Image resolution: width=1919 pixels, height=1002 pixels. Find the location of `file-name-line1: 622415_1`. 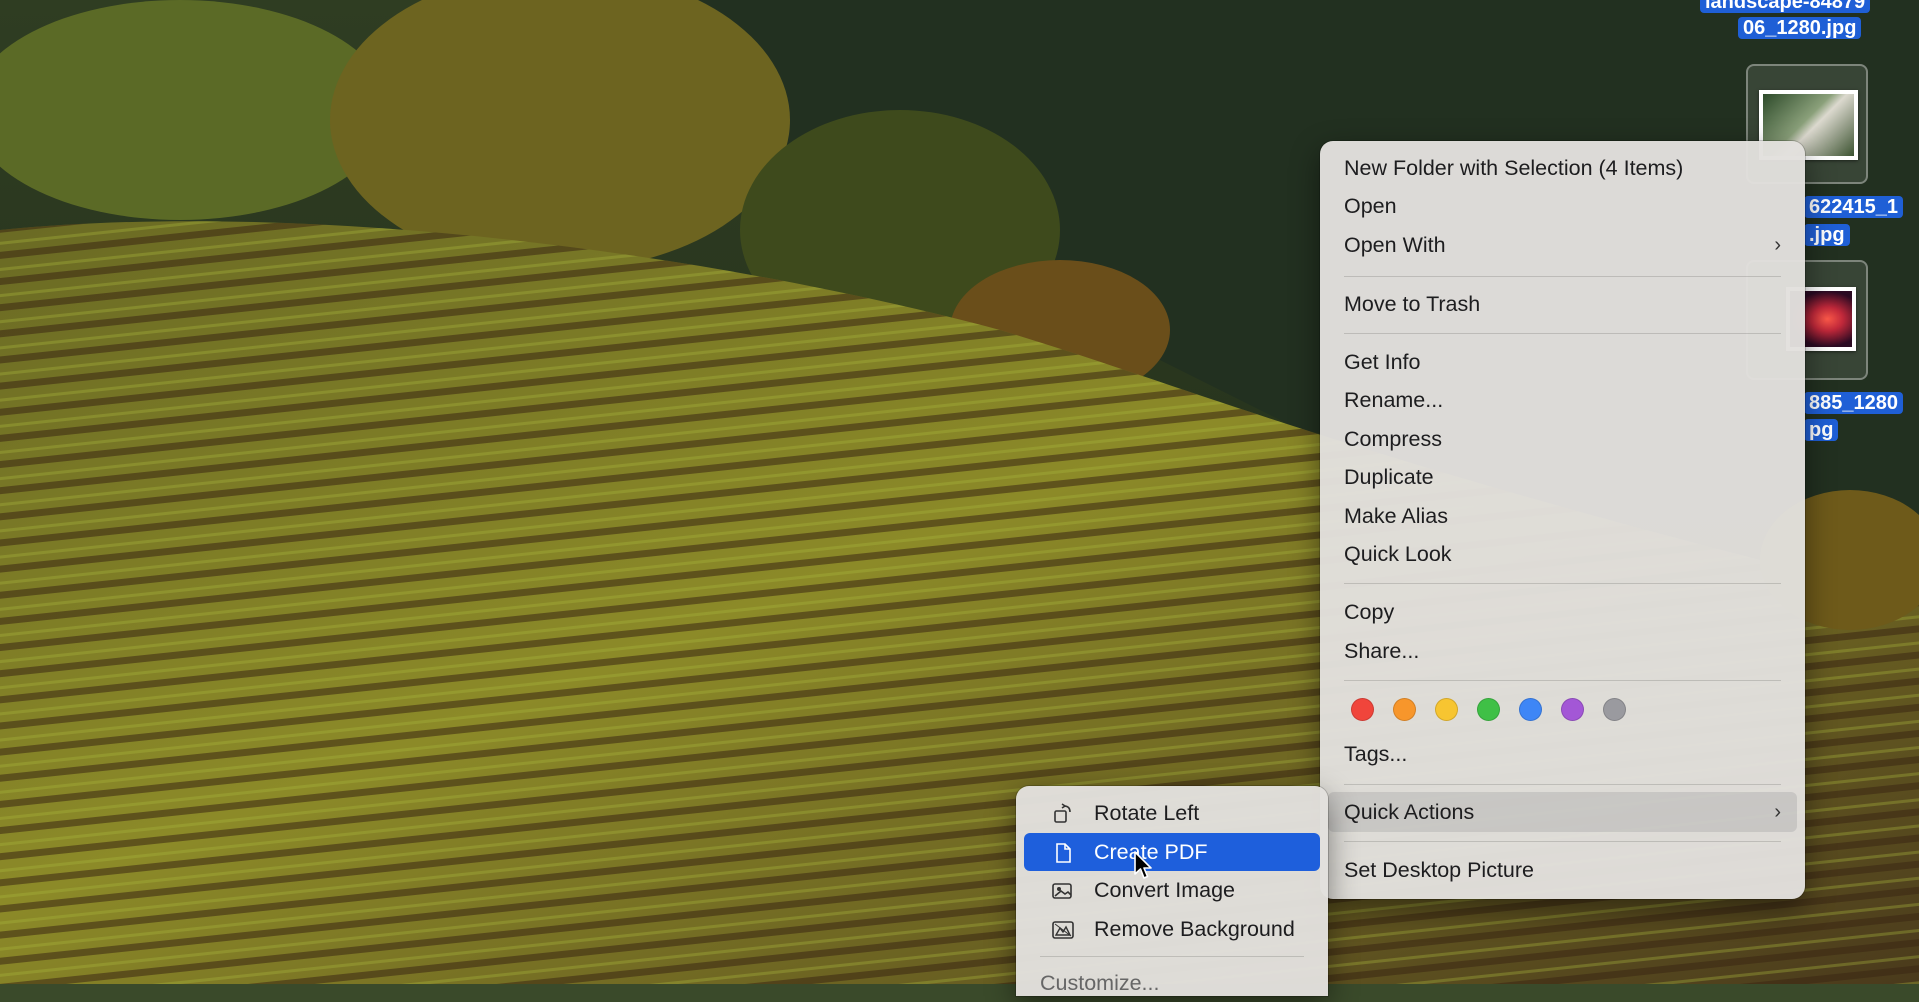

file-name-line1: 622415_1 is located at coordinates (1853, 207).